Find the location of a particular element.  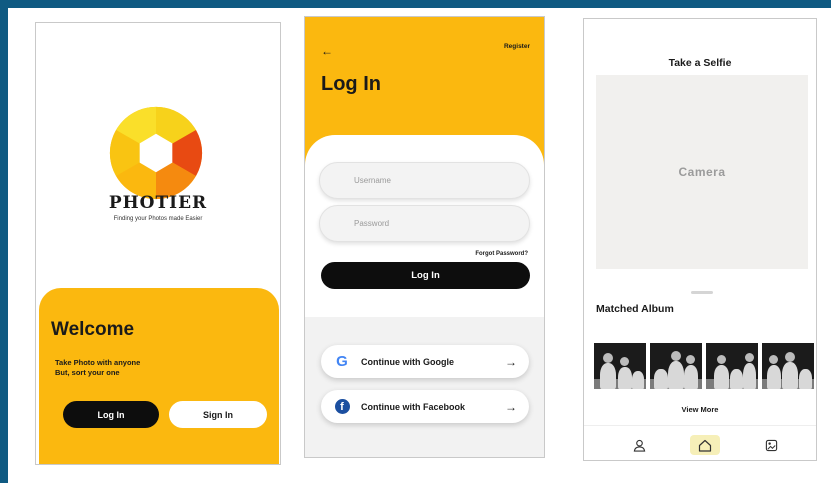

album-icon is located at coordinates (771, 445).